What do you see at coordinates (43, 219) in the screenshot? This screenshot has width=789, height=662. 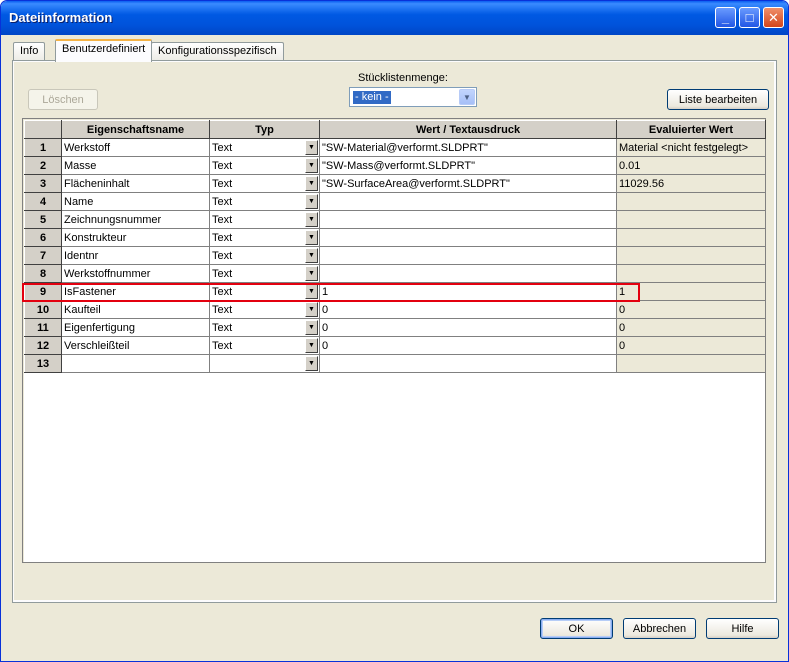 I see `row-number: 5` at bounding box center [43, 219].